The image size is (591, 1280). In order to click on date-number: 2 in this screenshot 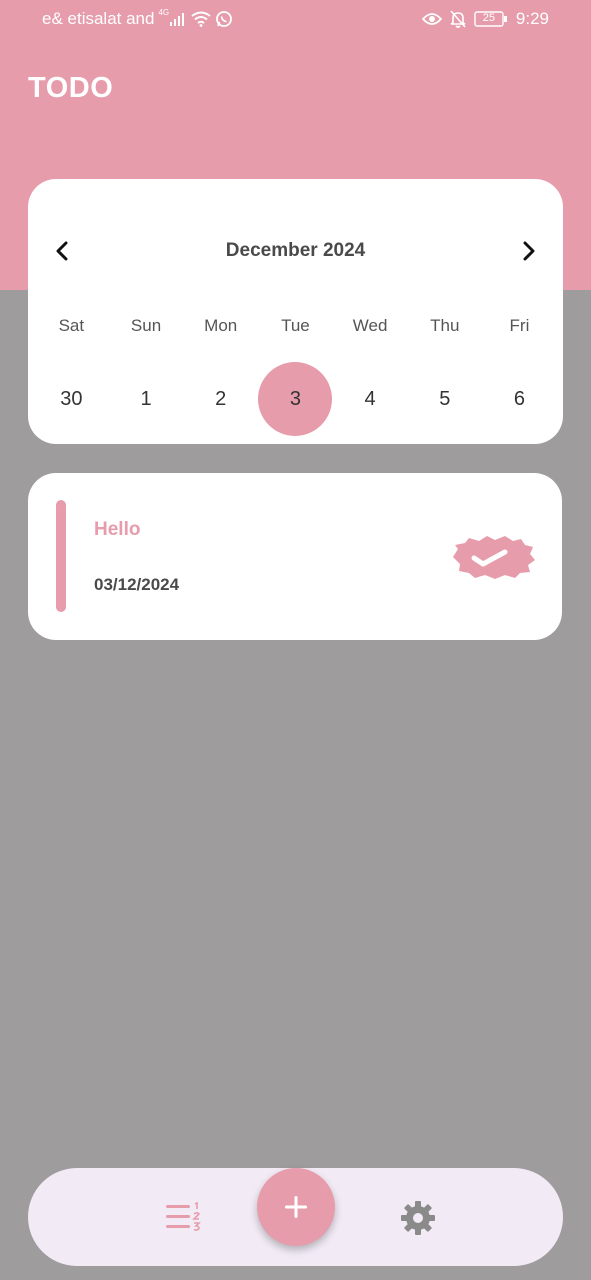, I will do `click(221, 398)`.